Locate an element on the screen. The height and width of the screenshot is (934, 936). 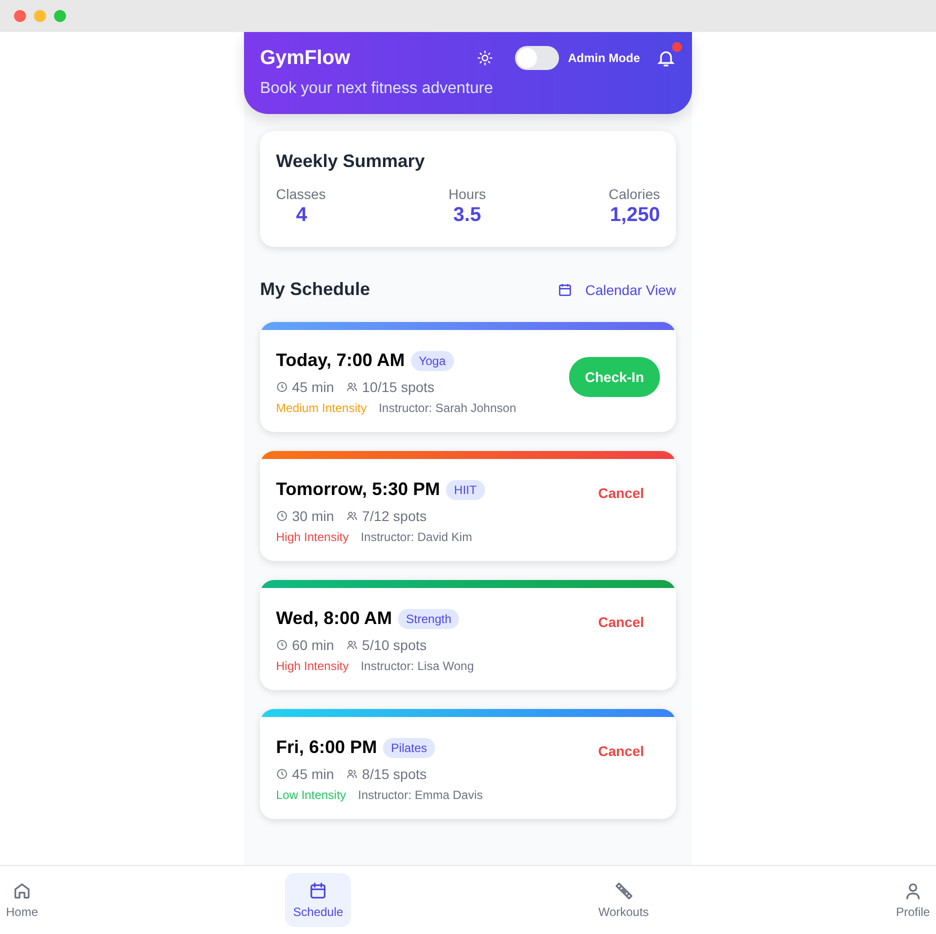
app-title: GymFlow is located at coordinates (306, 58).